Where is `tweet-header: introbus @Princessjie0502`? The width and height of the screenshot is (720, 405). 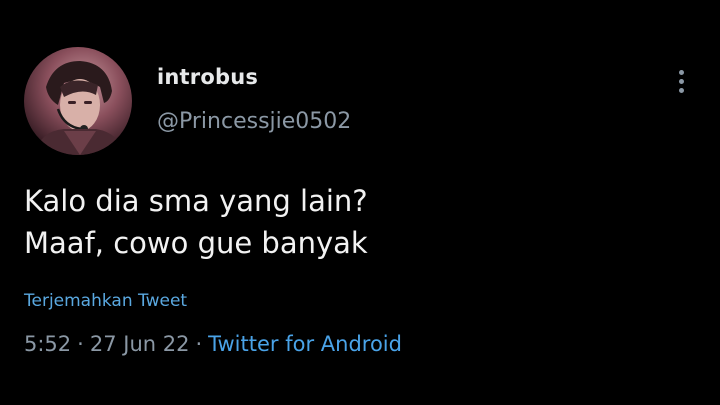 tweet-header: introbus @Princessjie0502 is located at coordinates (254, 99).